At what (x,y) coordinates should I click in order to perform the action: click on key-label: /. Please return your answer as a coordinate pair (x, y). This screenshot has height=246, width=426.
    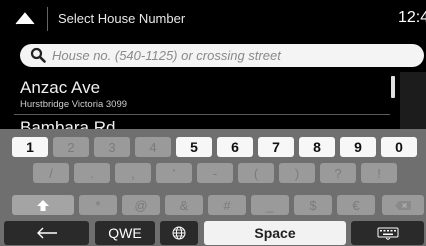
    Looking at the image, I should click on (51, 173).